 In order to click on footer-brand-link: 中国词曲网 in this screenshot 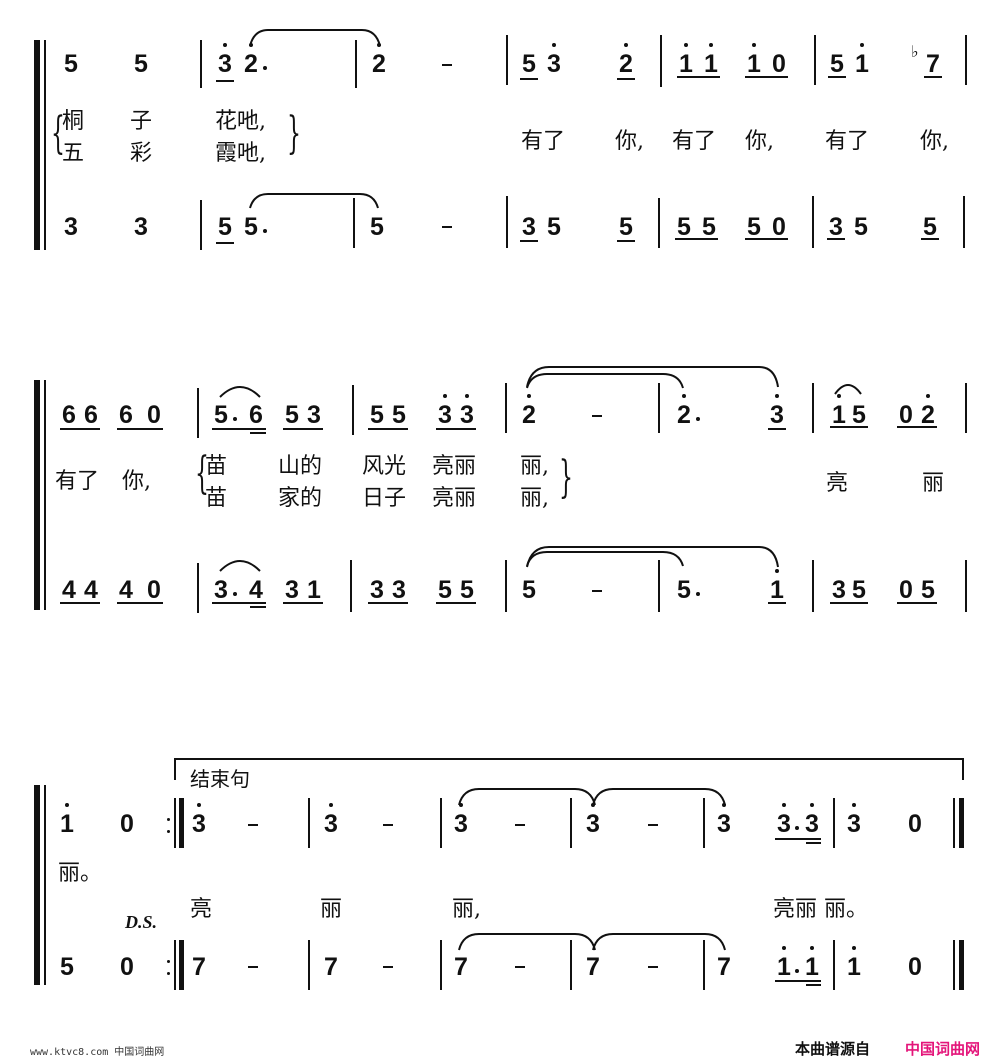, I will do `click(942, 1048)`.